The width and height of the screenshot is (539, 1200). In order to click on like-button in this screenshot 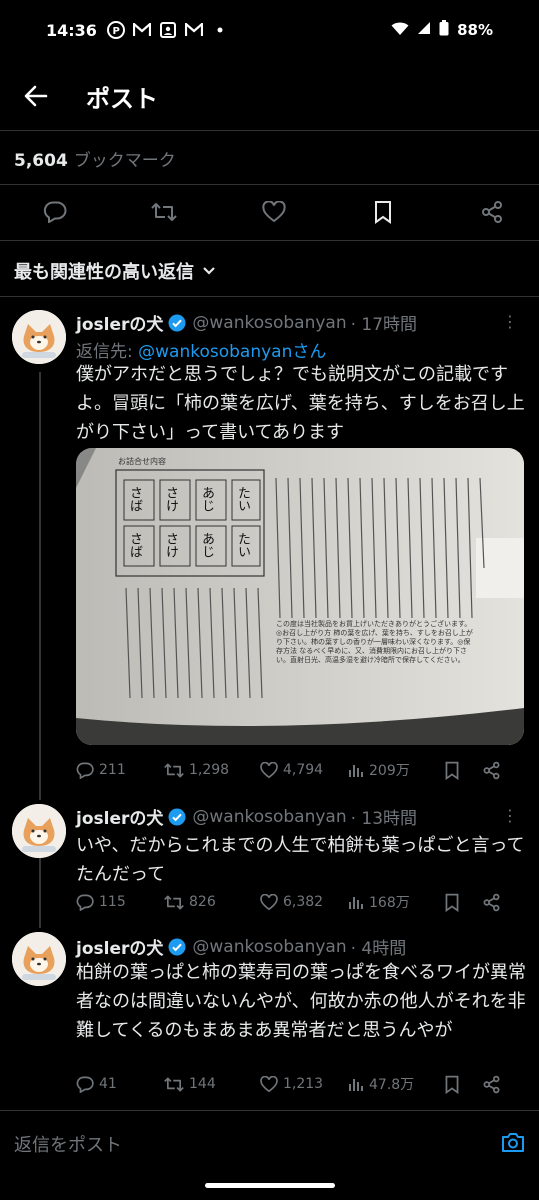, I will do `click(274, 212)`.